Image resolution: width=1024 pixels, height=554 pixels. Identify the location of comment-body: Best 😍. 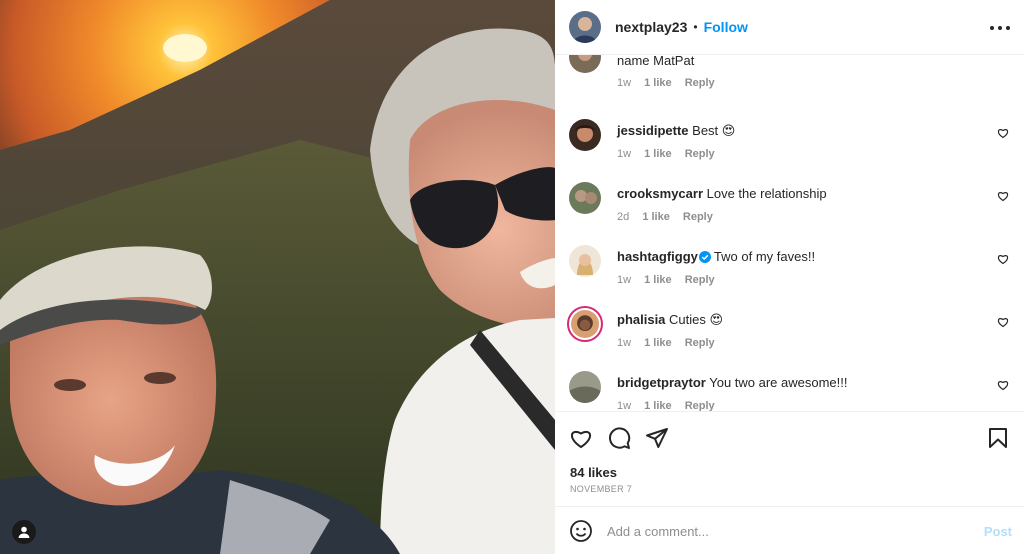
(714, 130).